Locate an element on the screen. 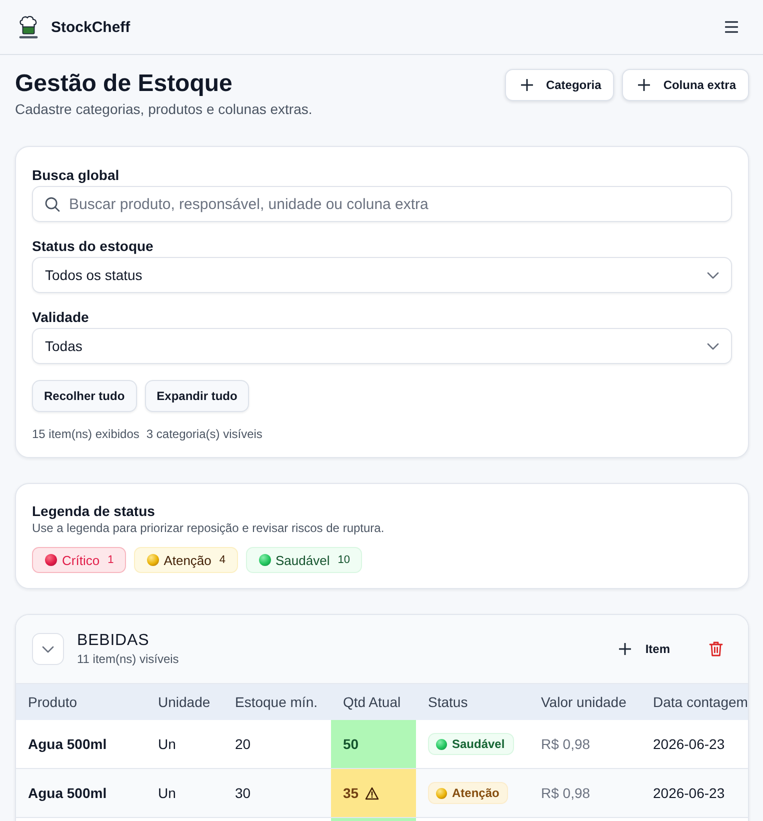  chip-count: 1 is located at coordinates (111, 560).